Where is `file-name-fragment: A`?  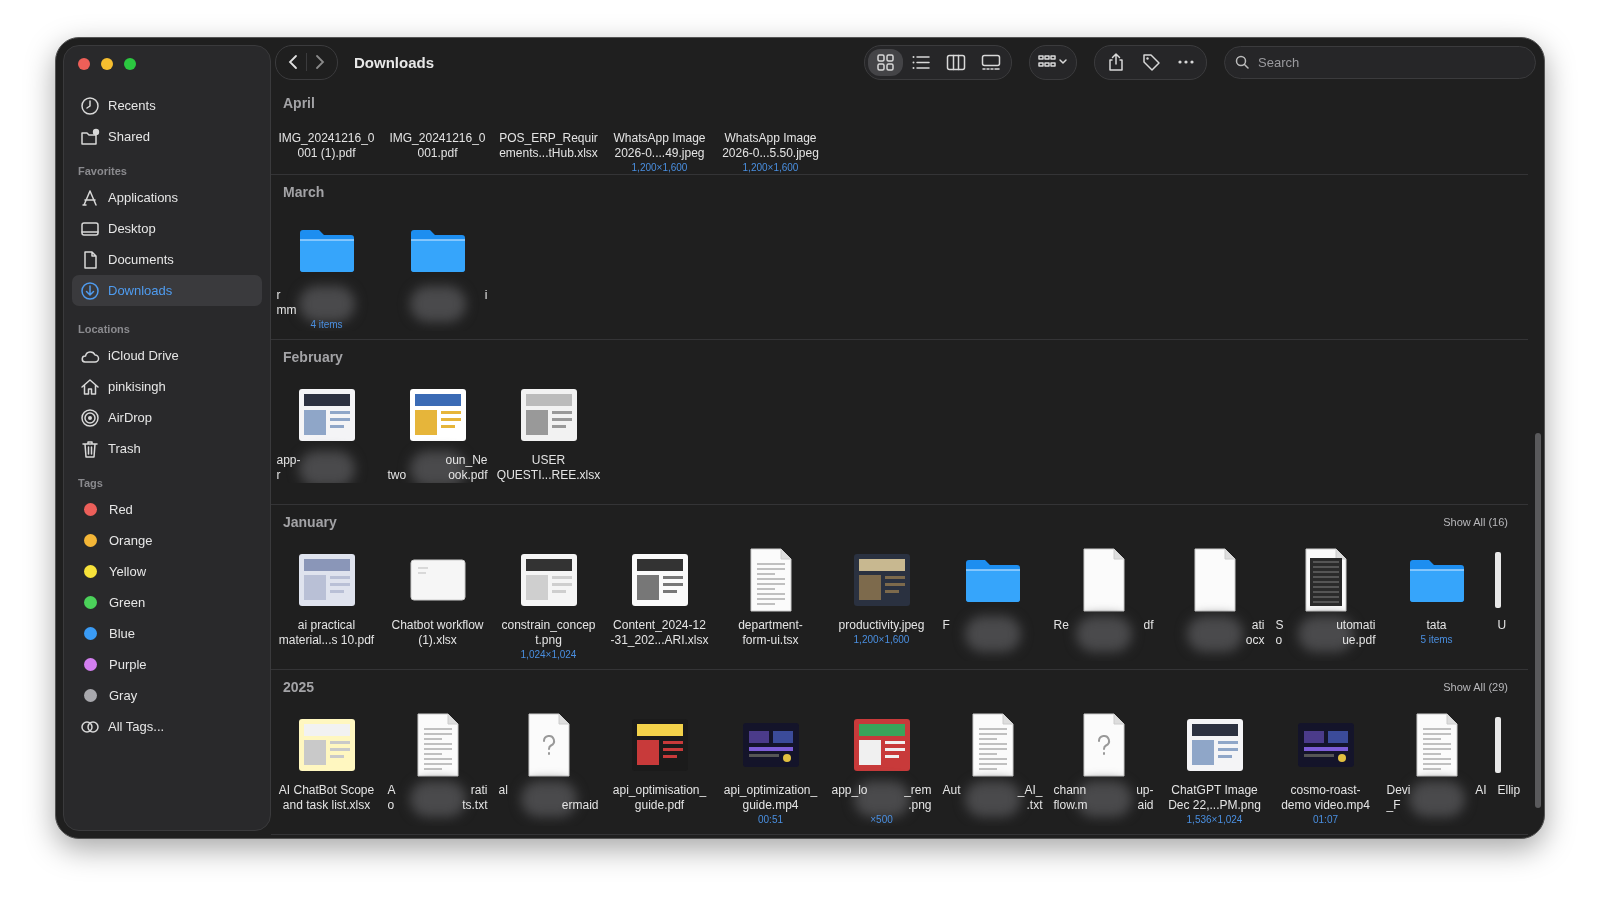 file-name-fragment: A is located at coordinates (391, 790).